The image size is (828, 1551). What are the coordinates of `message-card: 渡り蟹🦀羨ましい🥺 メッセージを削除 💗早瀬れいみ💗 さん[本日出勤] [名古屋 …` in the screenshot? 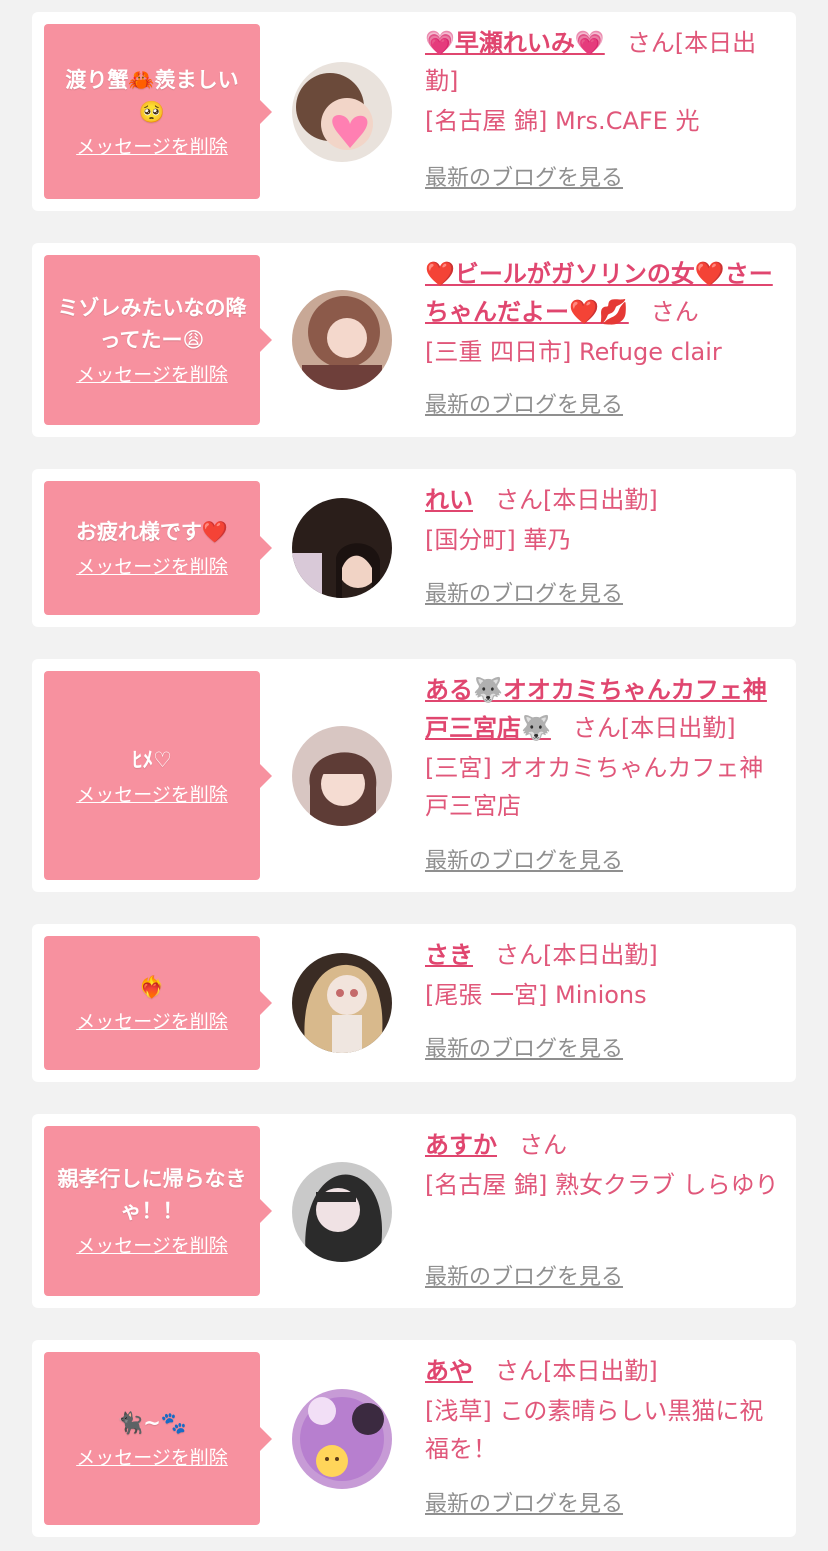 It's located at (414, 111).